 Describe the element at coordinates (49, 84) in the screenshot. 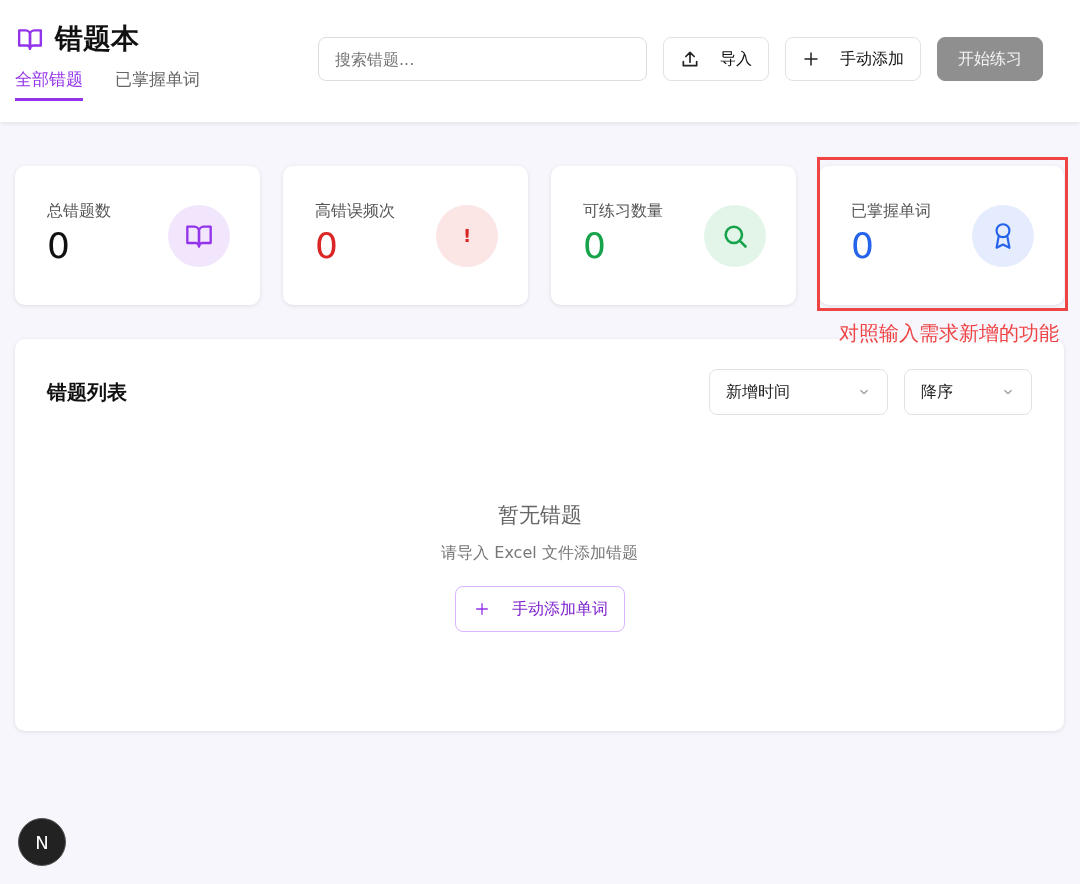

I see `tab: 全部错题` at that location.